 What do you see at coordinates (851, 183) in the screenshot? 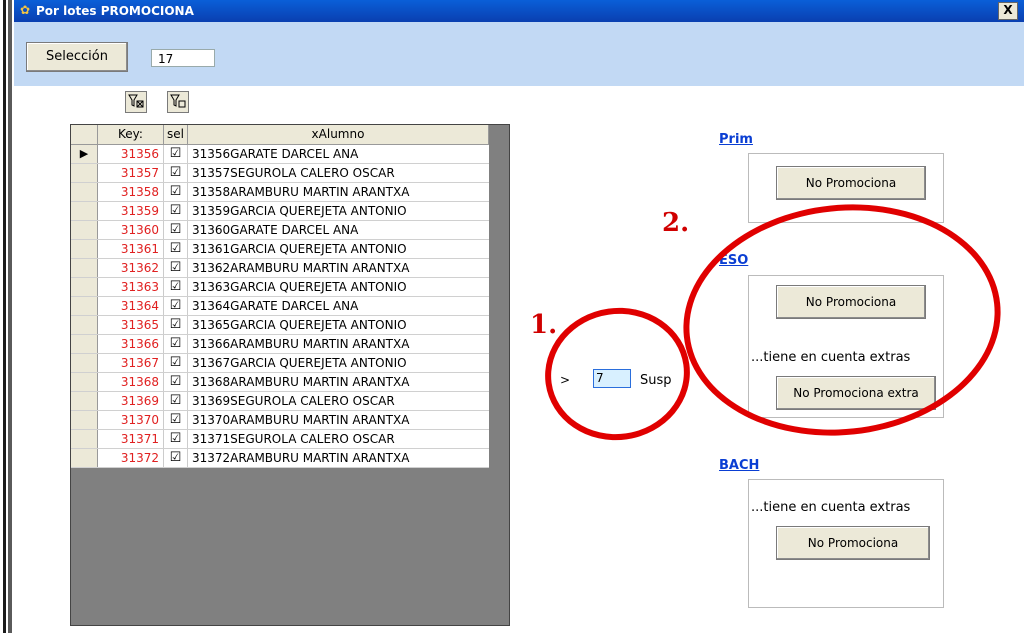
I see `prim-no-promociona-button: No Promociona` at bounding box center [851, 183].